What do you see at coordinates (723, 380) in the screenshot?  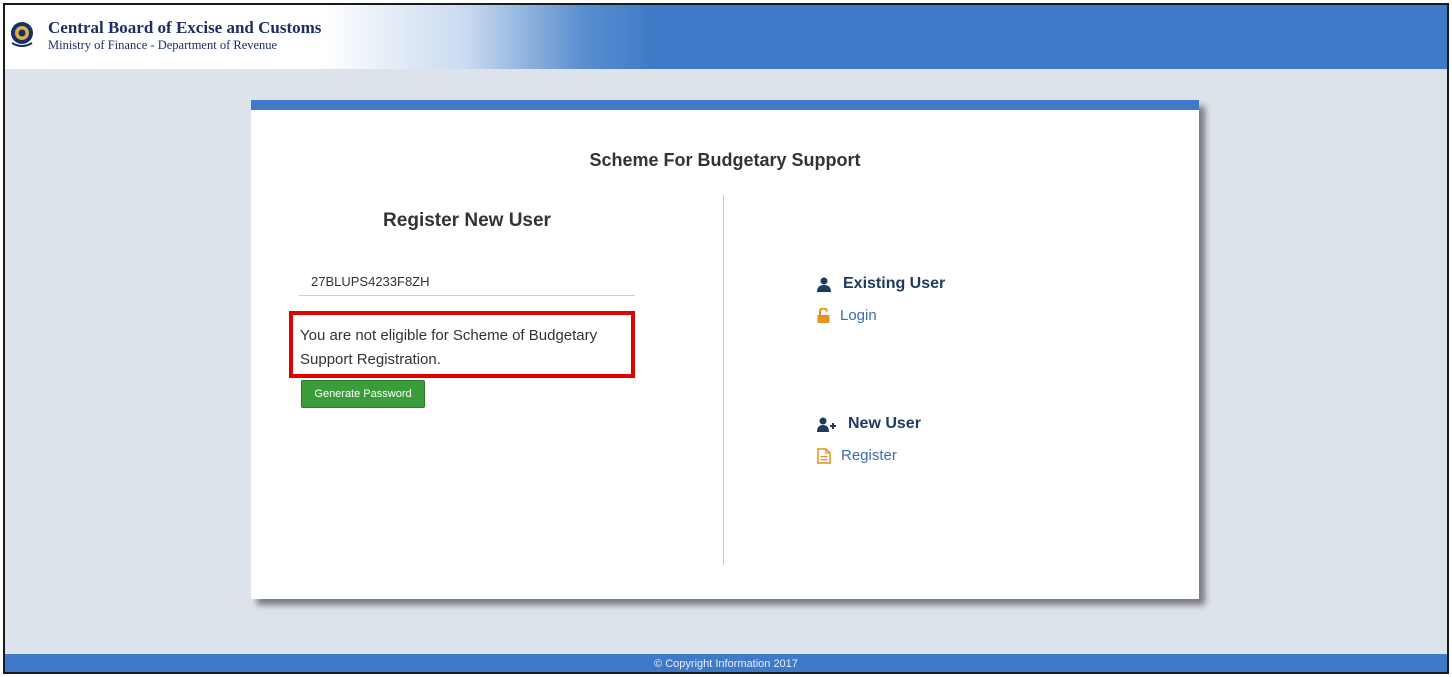 I see `column-divider` at bounding box center [723, 380].